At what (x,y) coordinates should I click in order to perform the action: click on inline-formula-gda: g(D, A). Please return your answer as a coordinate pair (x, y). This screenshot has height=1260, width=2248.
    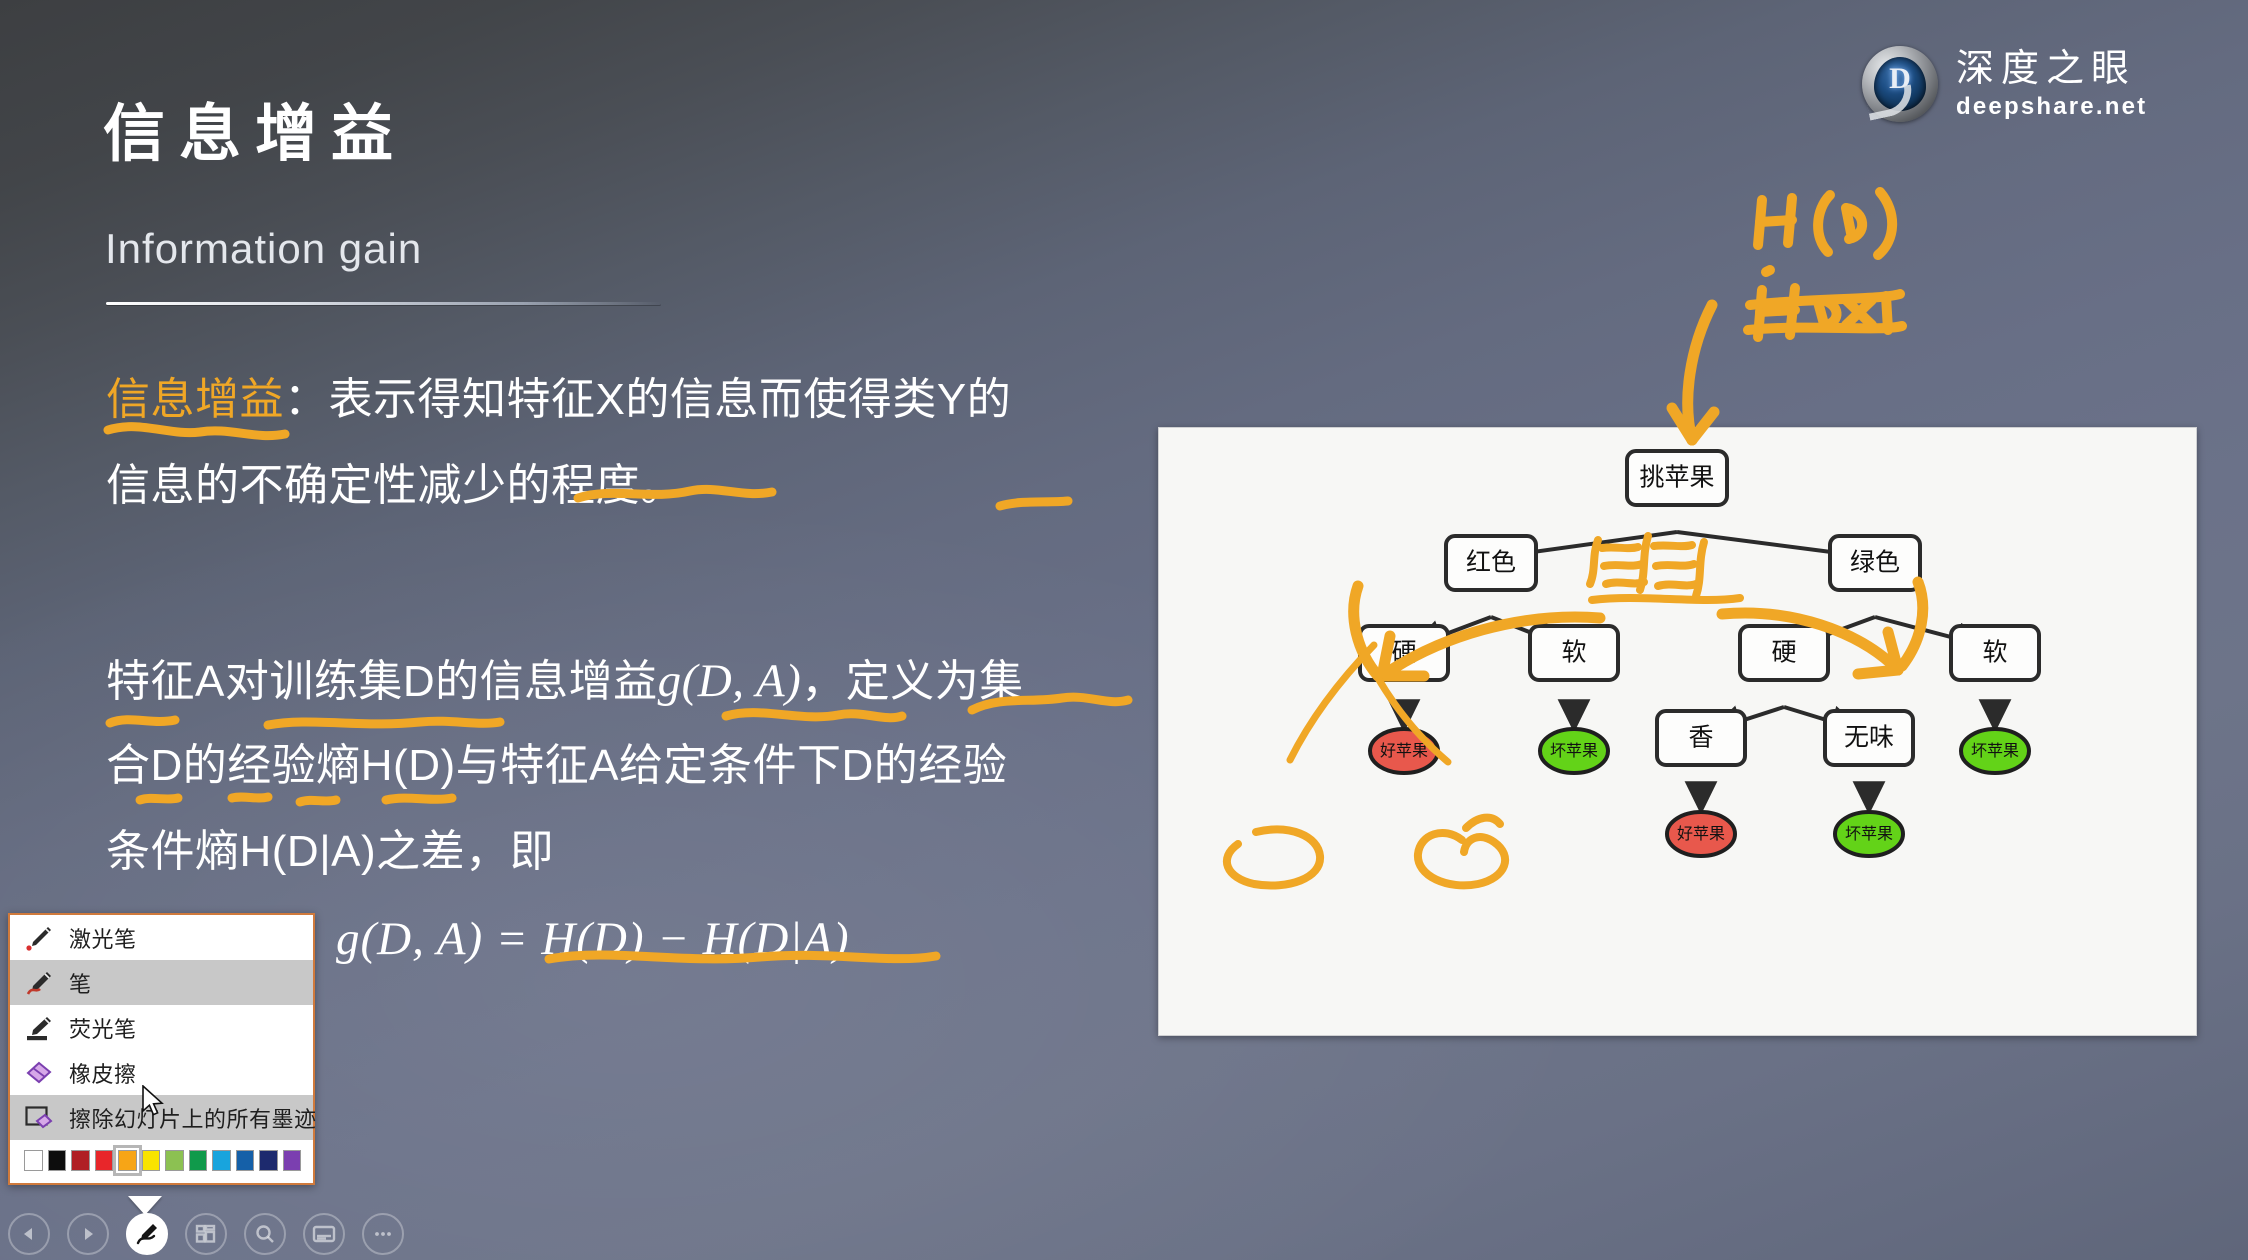
    Looking at the image, I should click on (729, 681).